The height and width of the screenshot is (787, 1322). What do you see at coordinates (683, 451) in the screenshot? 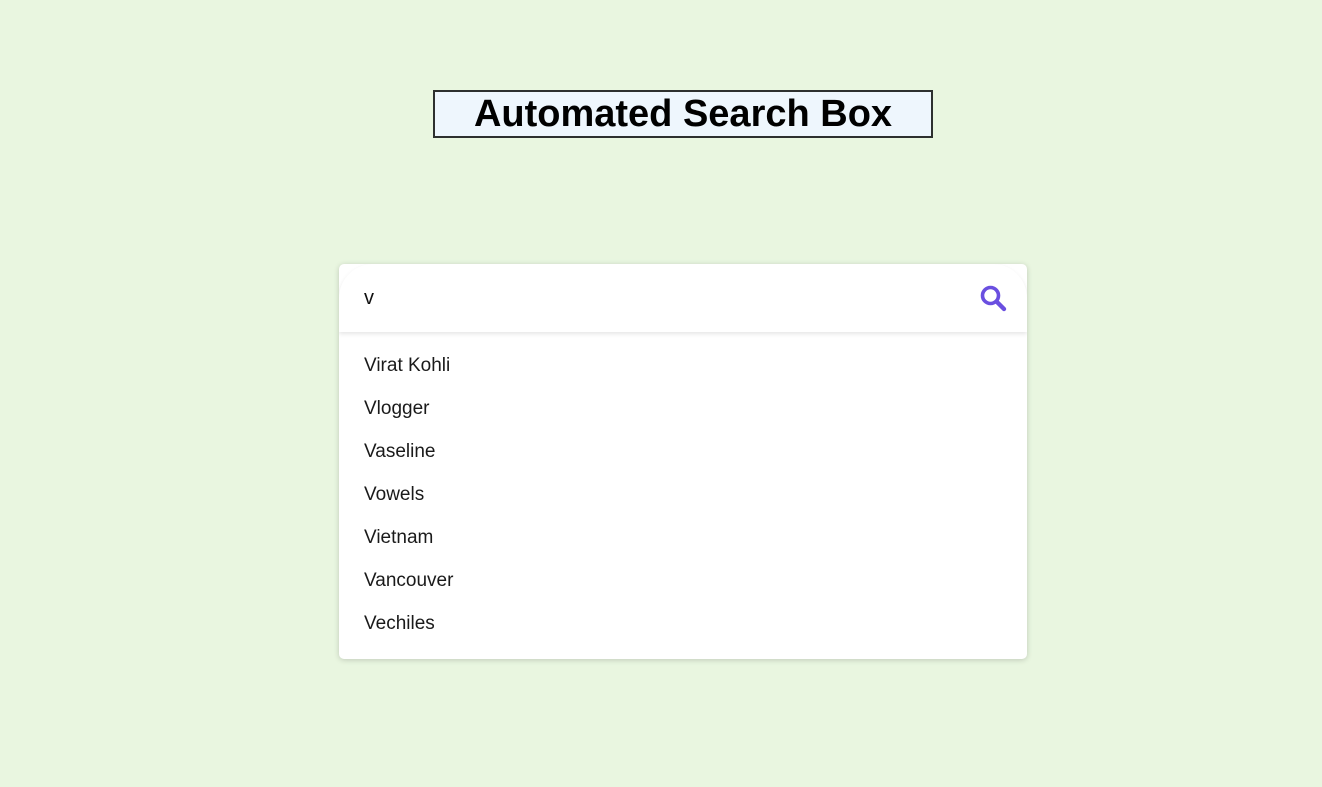
I see `suggestion-item: Vaseline` at bounding box center [683, 451].